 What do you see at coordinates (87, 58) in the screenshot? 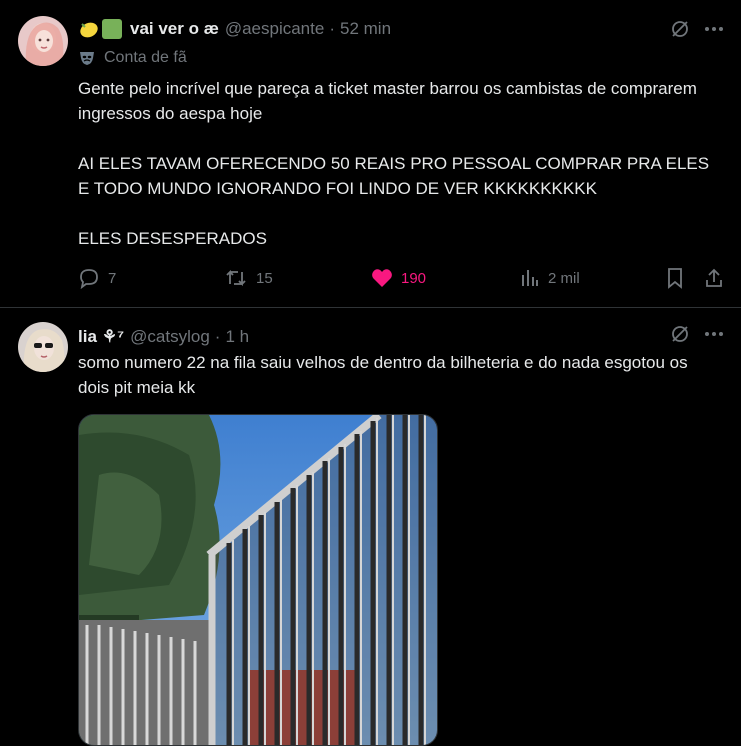
I see `mask-icon` at bounding box center [87, 58].